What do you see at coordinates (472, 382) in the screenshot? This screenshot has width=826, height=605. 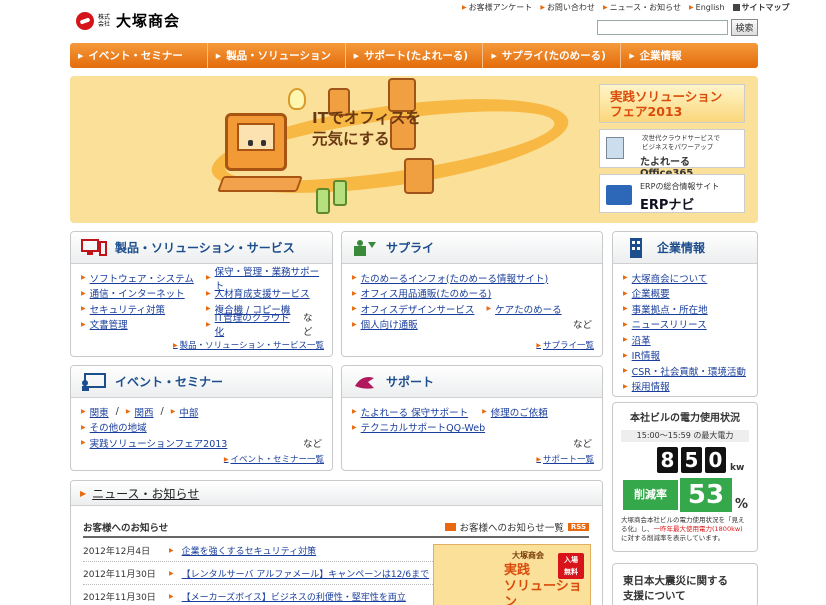 I see `support-header: サポート` at bounding box center [472, 382].